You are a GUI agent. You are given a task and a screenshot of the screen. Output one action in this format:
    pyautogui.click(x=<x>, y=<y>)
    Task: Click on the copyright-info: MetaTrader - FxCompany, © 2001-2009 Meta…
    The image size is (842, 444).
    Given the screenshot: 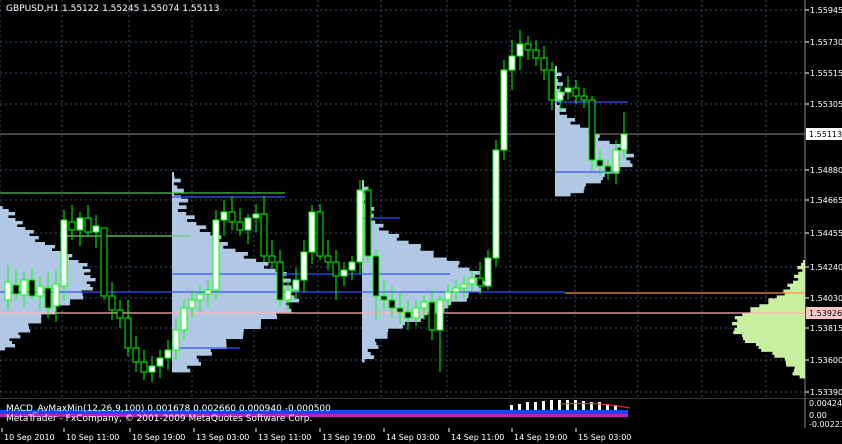 What is the action you would take?
    pyautogui.click(x=159, y=419)
    